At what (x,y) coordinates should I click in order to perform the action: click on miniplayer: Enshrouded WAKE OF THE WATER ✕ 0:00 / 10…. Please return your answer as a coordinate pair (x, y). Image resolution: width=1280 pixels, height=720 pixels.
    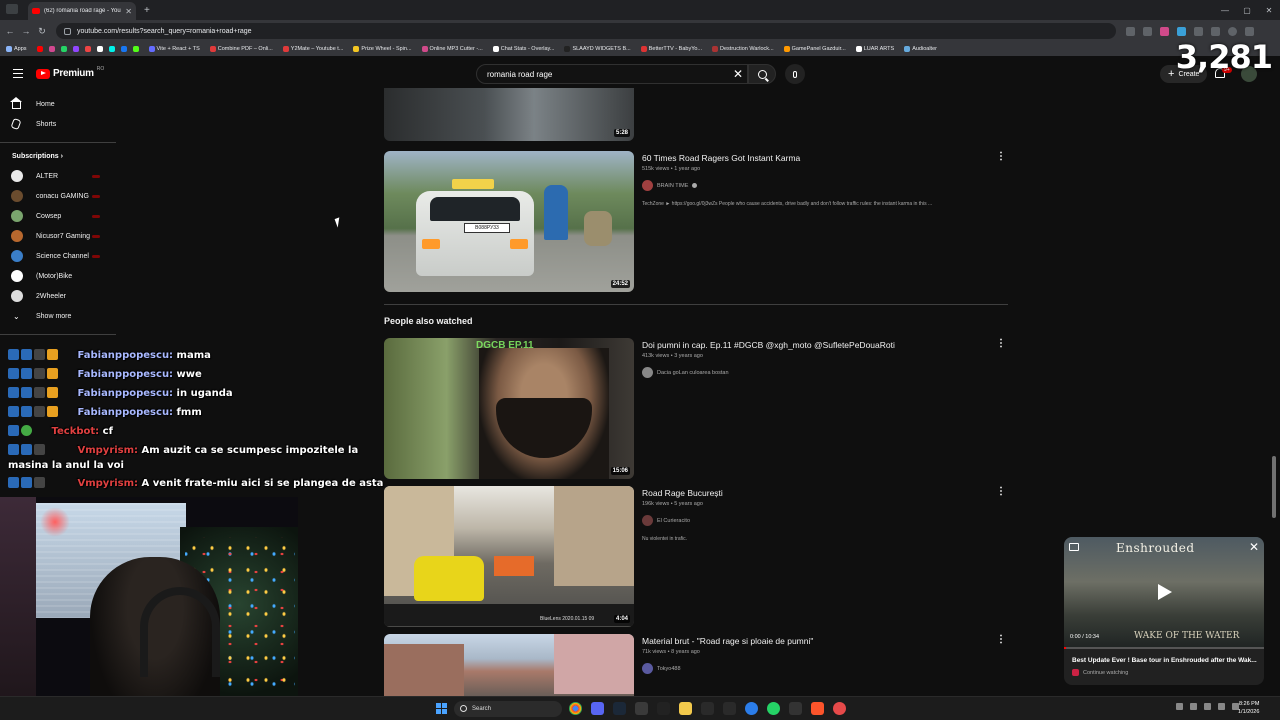
    Looking at the image, I should click on (1164, 611).